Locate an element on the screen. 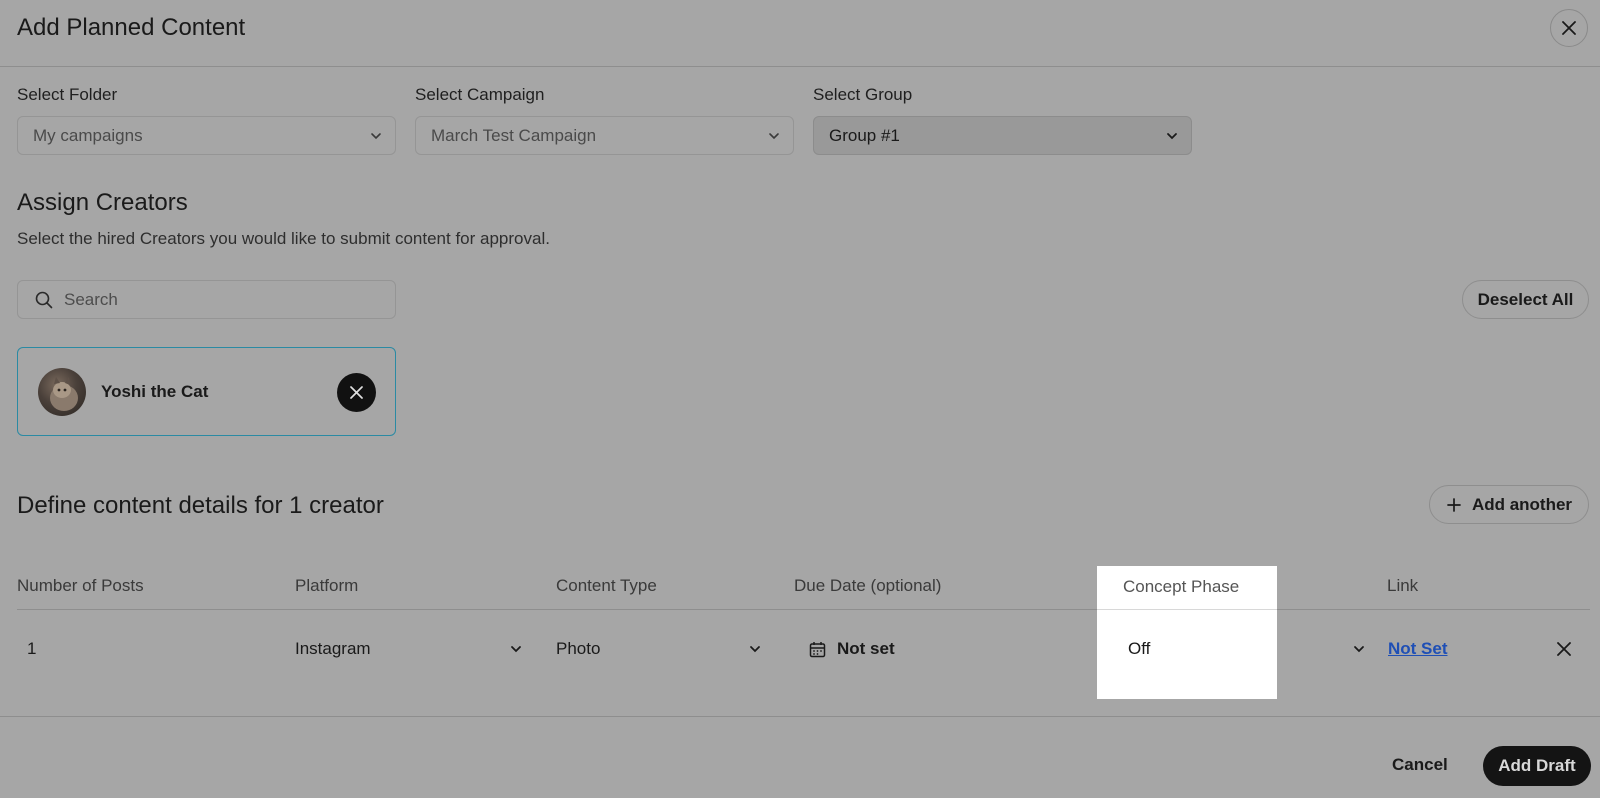 This screenshot has height=798, width=1600. deselect-all-button: Deselect All is located at coordinates (1525, 299).